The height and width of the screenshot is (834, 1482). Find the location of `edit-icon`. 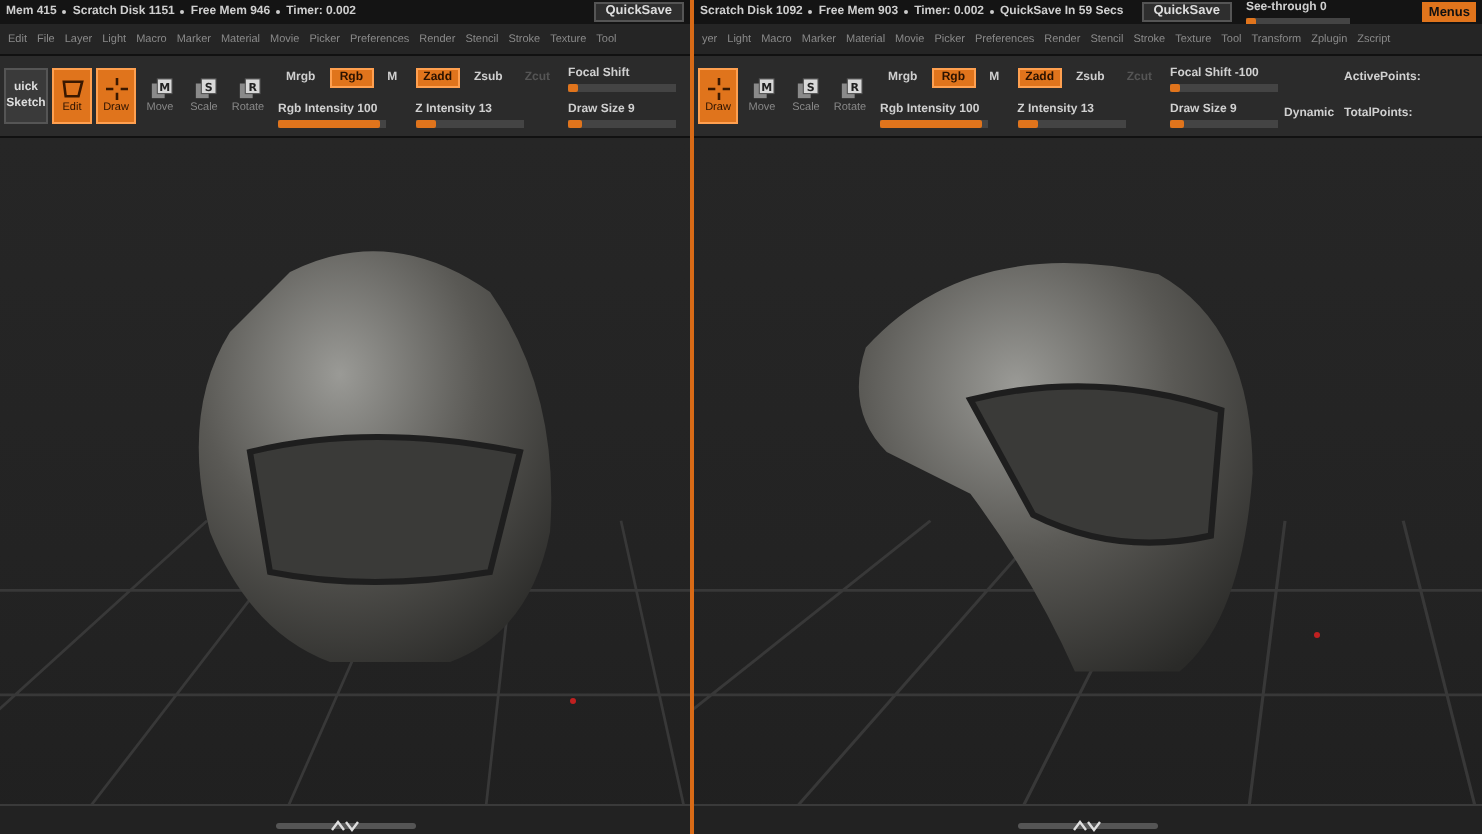

edit-icon is located at coordinates (72, 89).